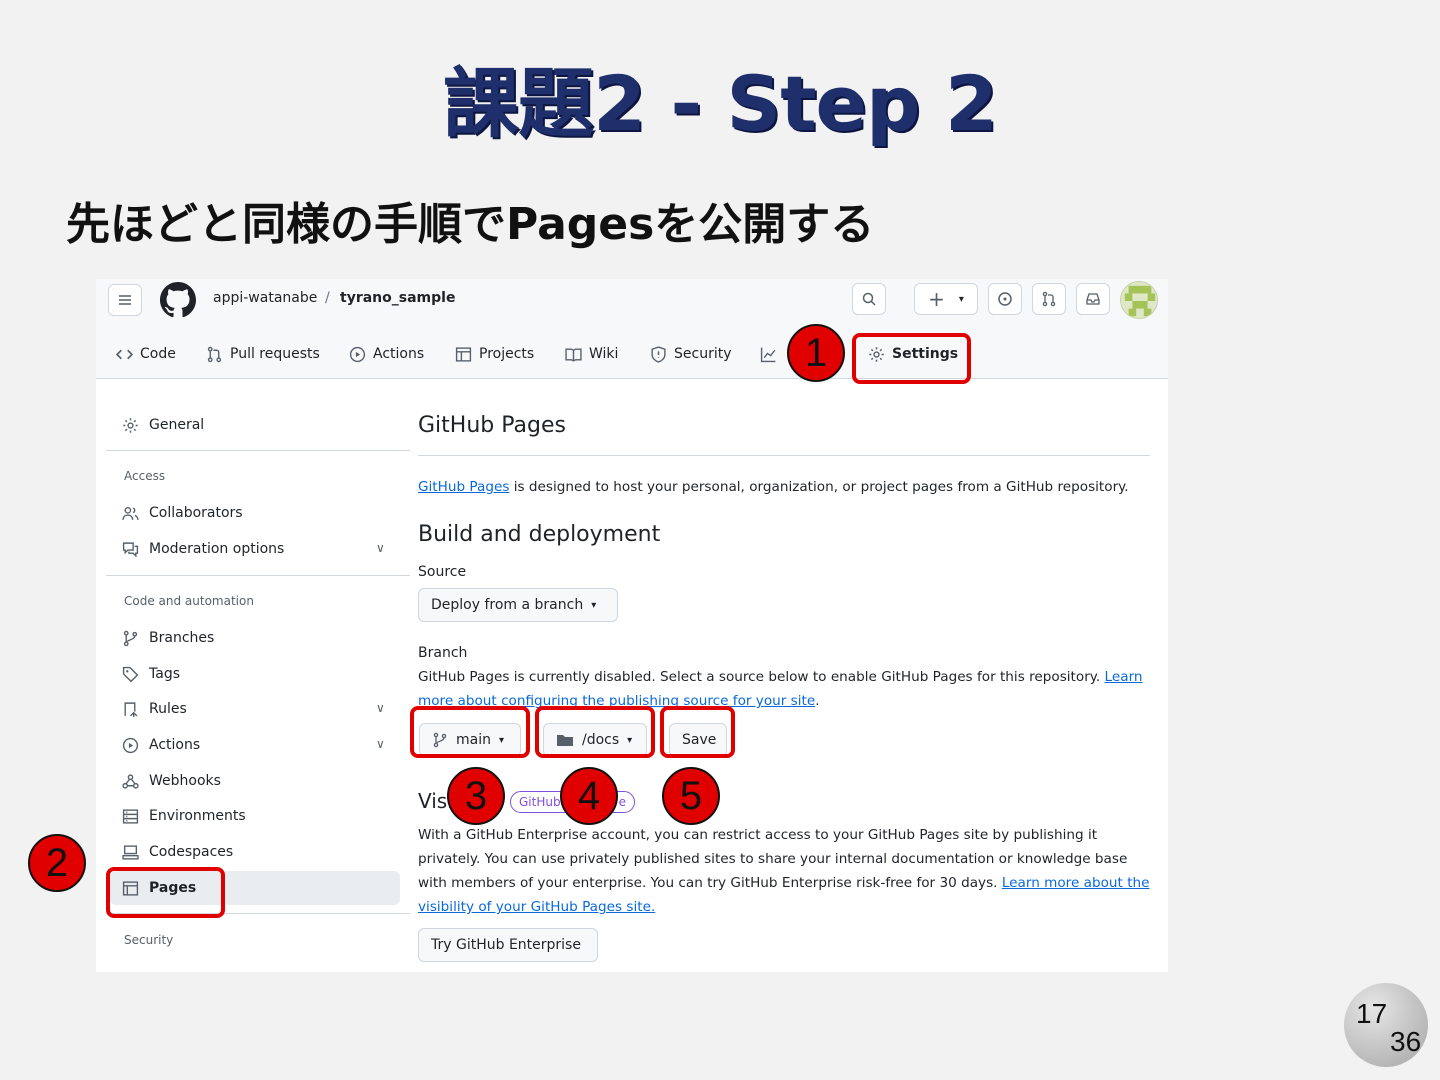  What do you see at coordinates (177, 852) in the screenshot?
I see `sidebar-item-codespaces: Codespaces` at bounding box center [177, 852].